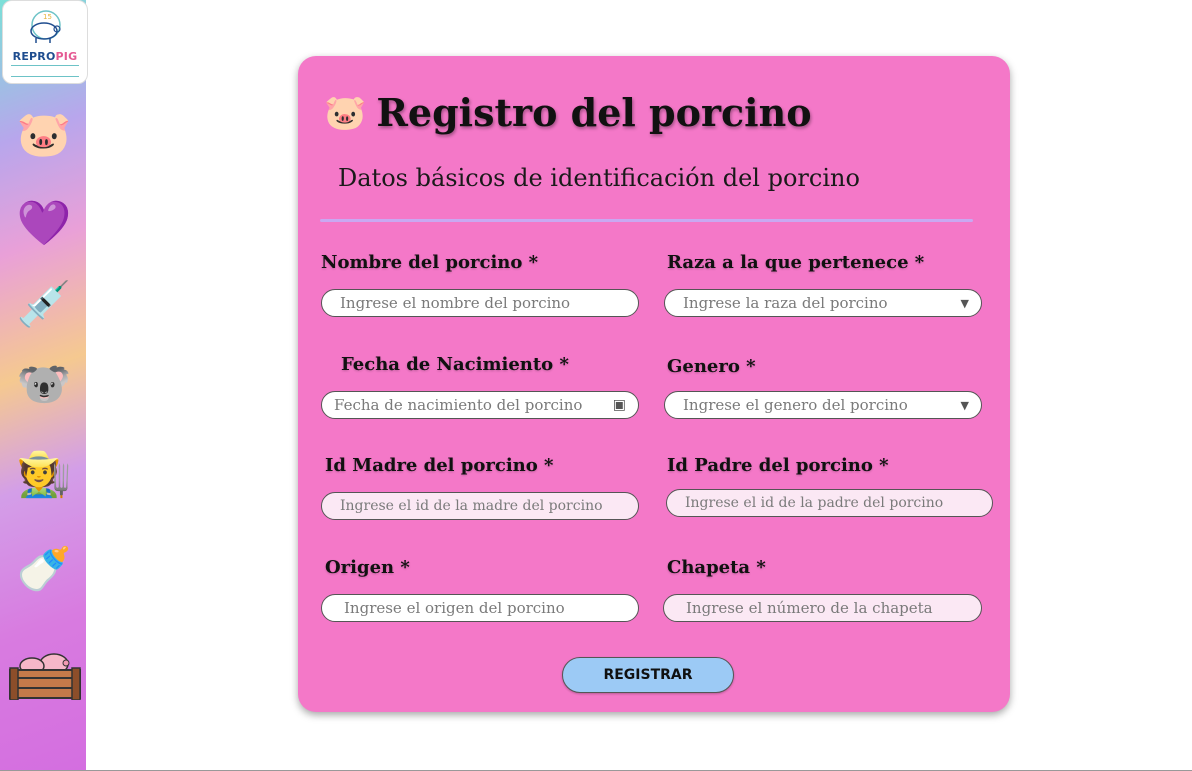  Describe the element at coordinates (716, 567) in the screenshot. I see `label-chapeta: Chapeta *` at that location.